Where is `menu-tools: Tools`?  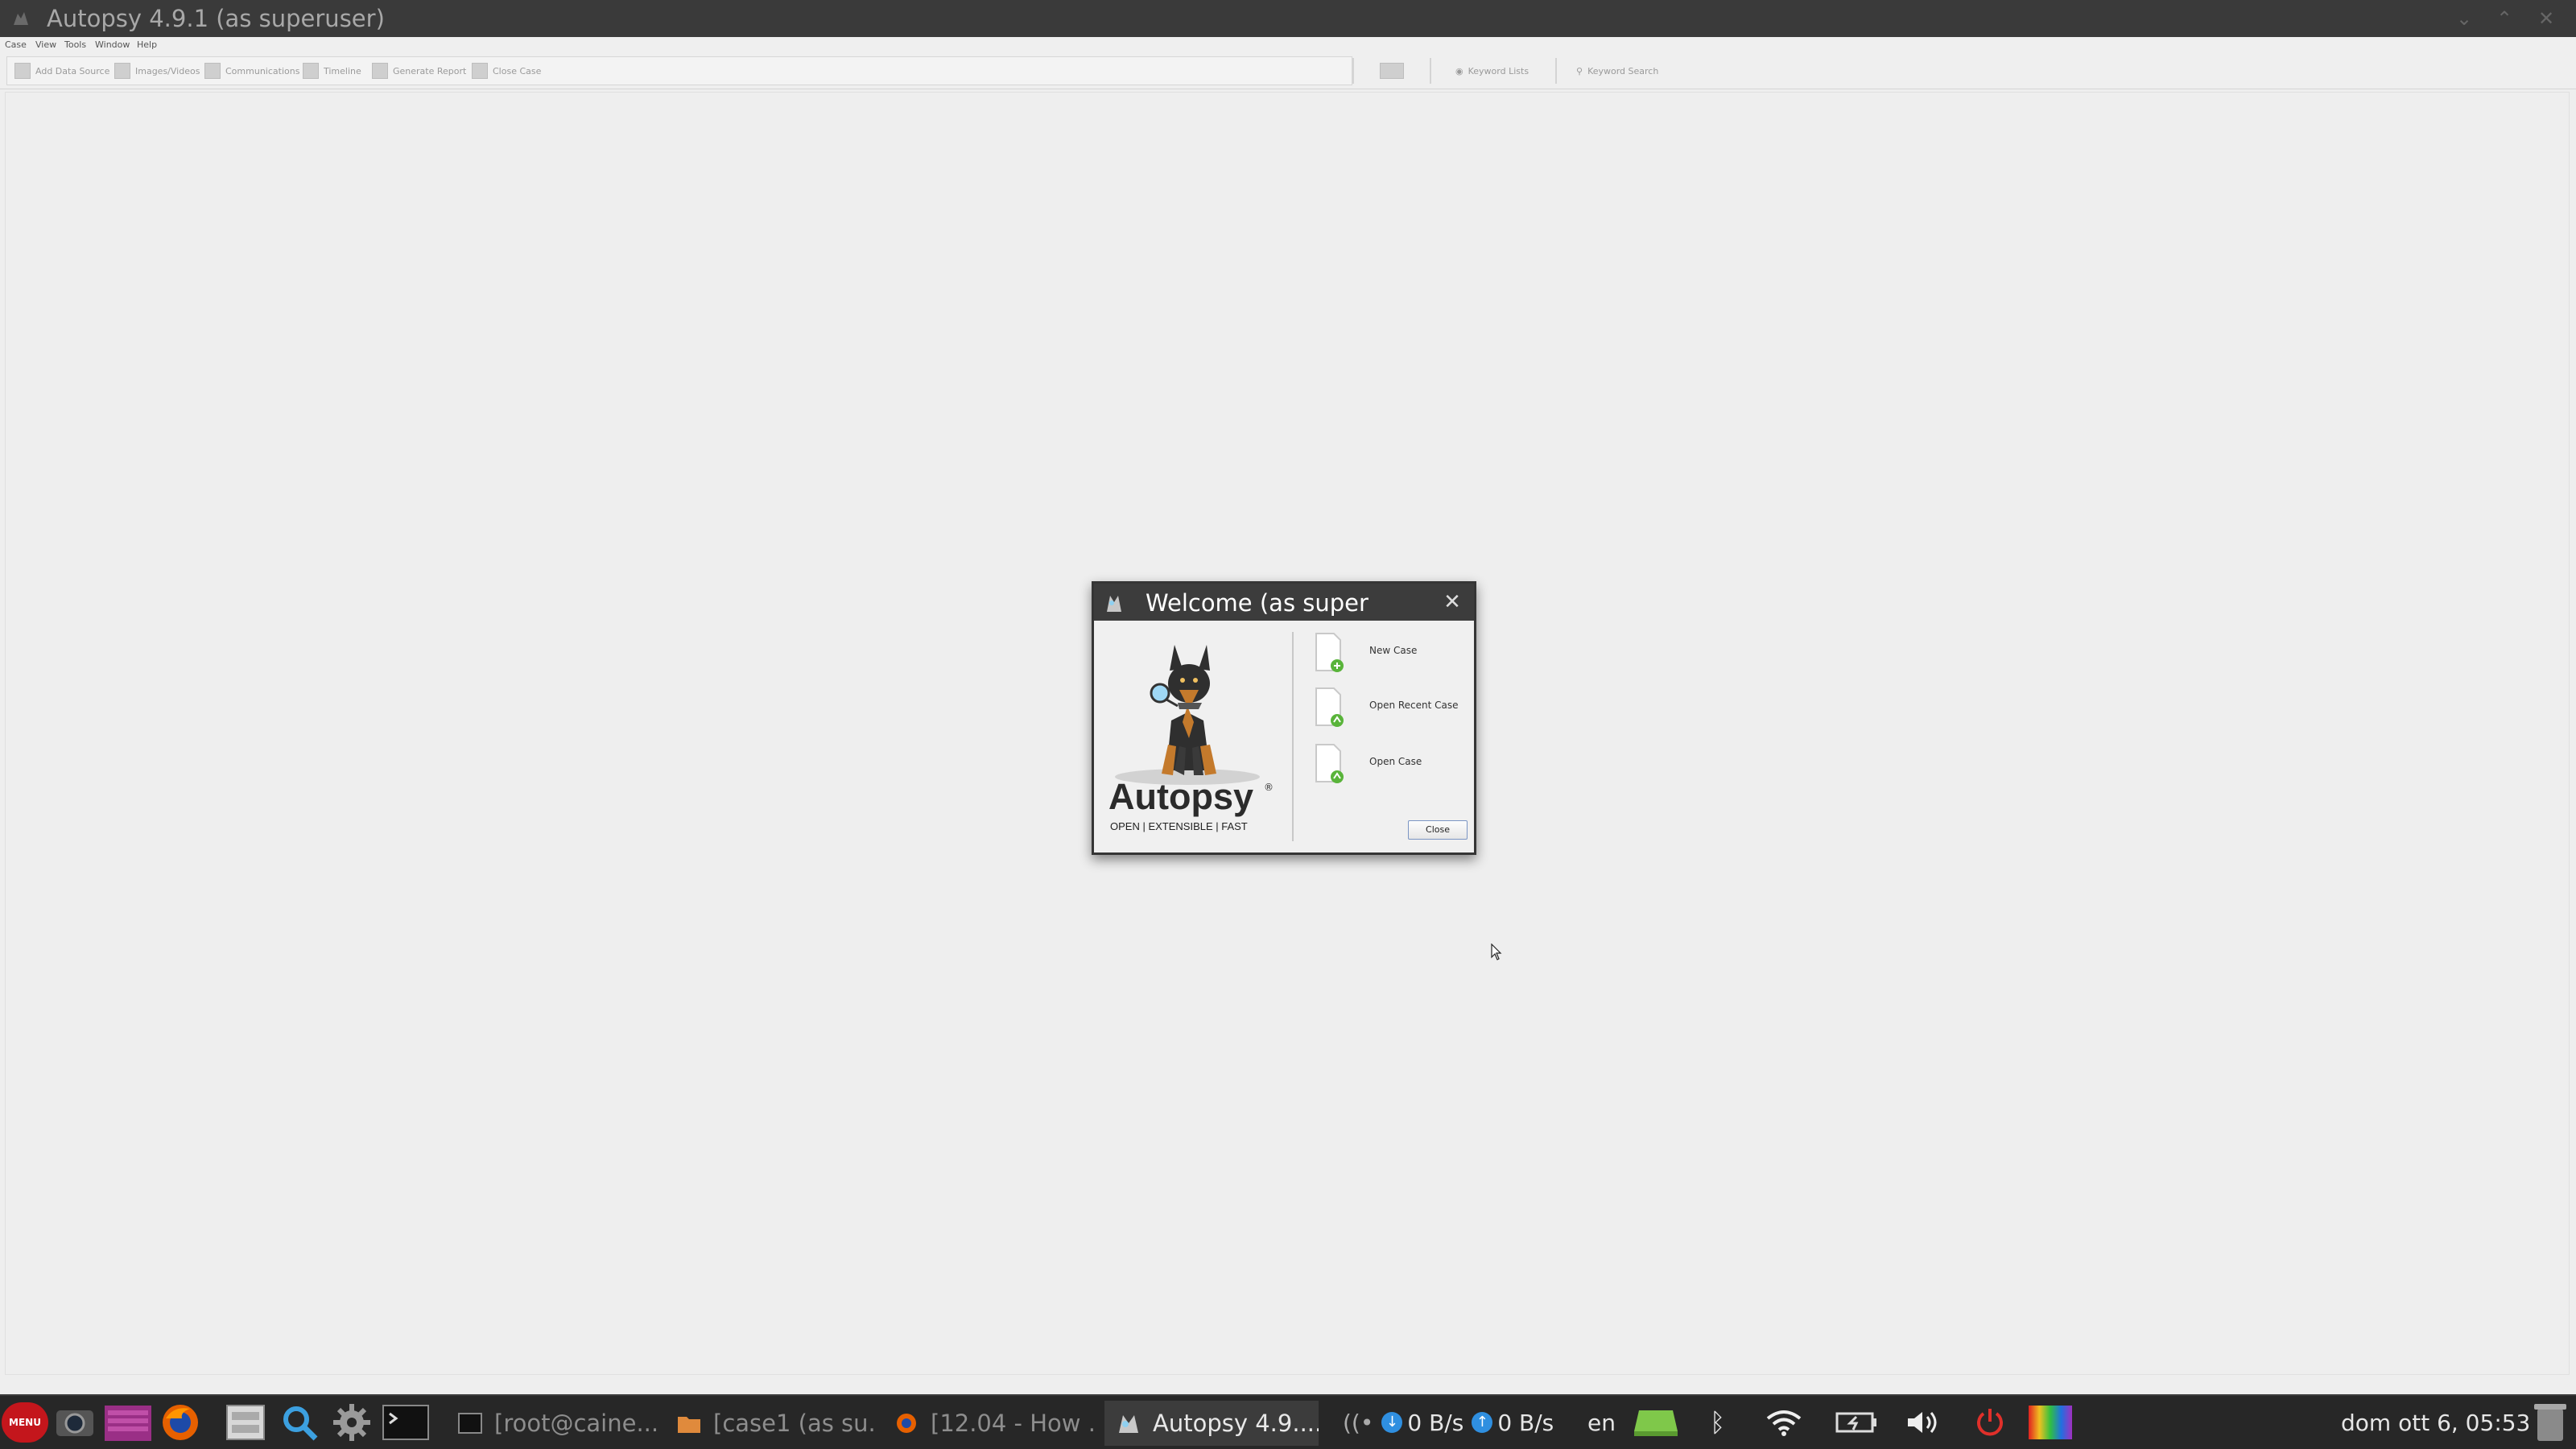 menu-tools: Tools is located at coordinates (75, 45).